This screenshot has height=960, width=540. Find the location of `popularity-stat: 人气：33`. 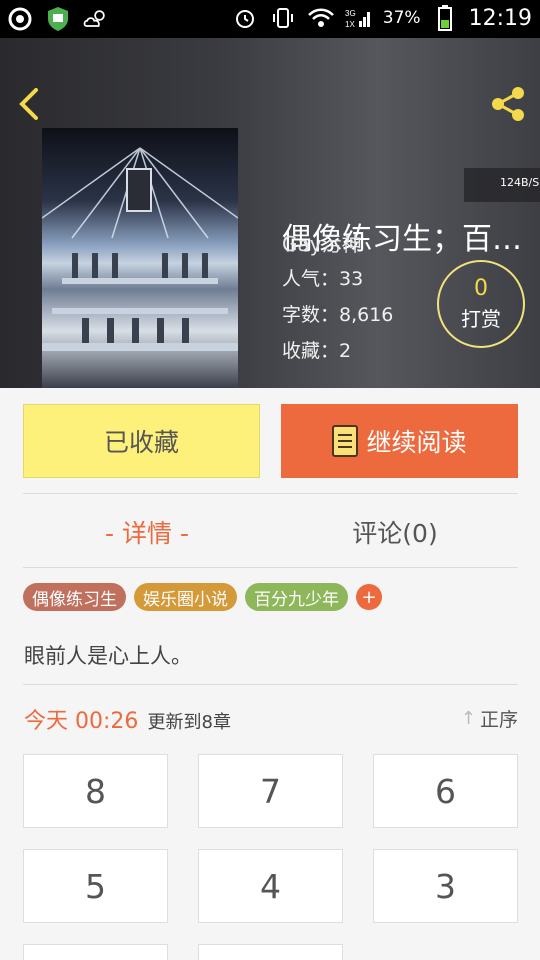

popularity-stat: 人气：33 is located at coordinates (323, 279).